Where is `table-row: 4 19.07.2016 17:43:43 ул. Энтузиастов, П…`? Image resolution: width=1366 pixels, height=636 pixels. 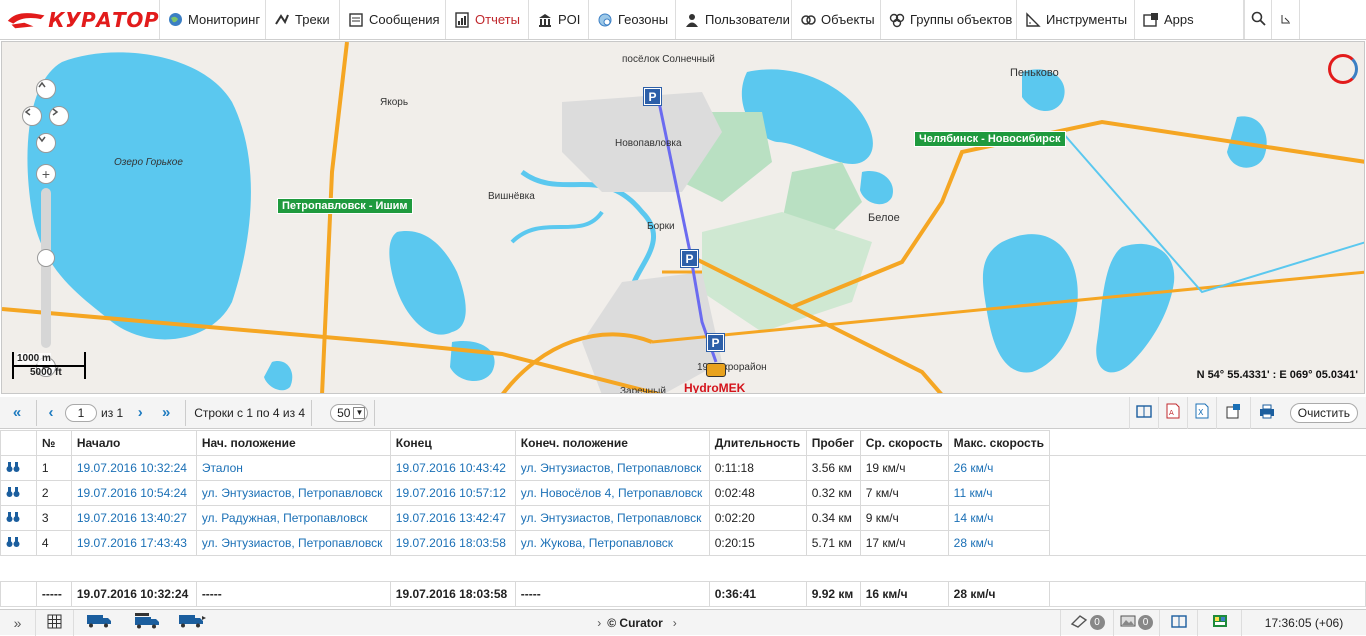
table-row: 4 19.07.2016 17:43:43 ул. Энтузиастов, П… is located at coordinates (683, 543).